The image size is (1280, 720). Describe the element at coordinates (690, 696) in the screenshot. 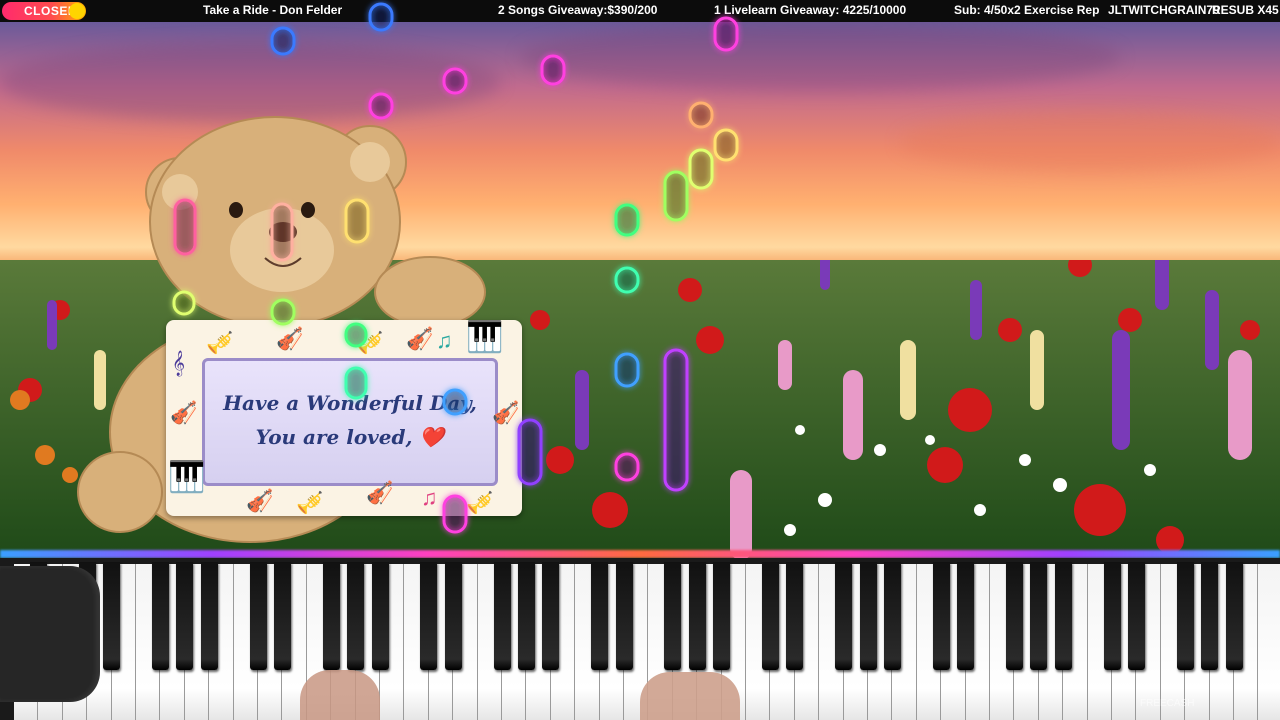

I see `player-hand-right` at that location.